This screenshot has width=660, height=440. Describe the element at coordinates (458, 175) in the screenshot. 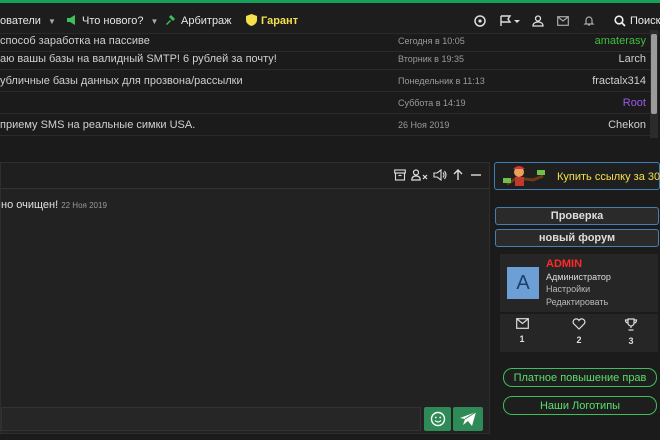

I see `arrow-up-icon` at that location.